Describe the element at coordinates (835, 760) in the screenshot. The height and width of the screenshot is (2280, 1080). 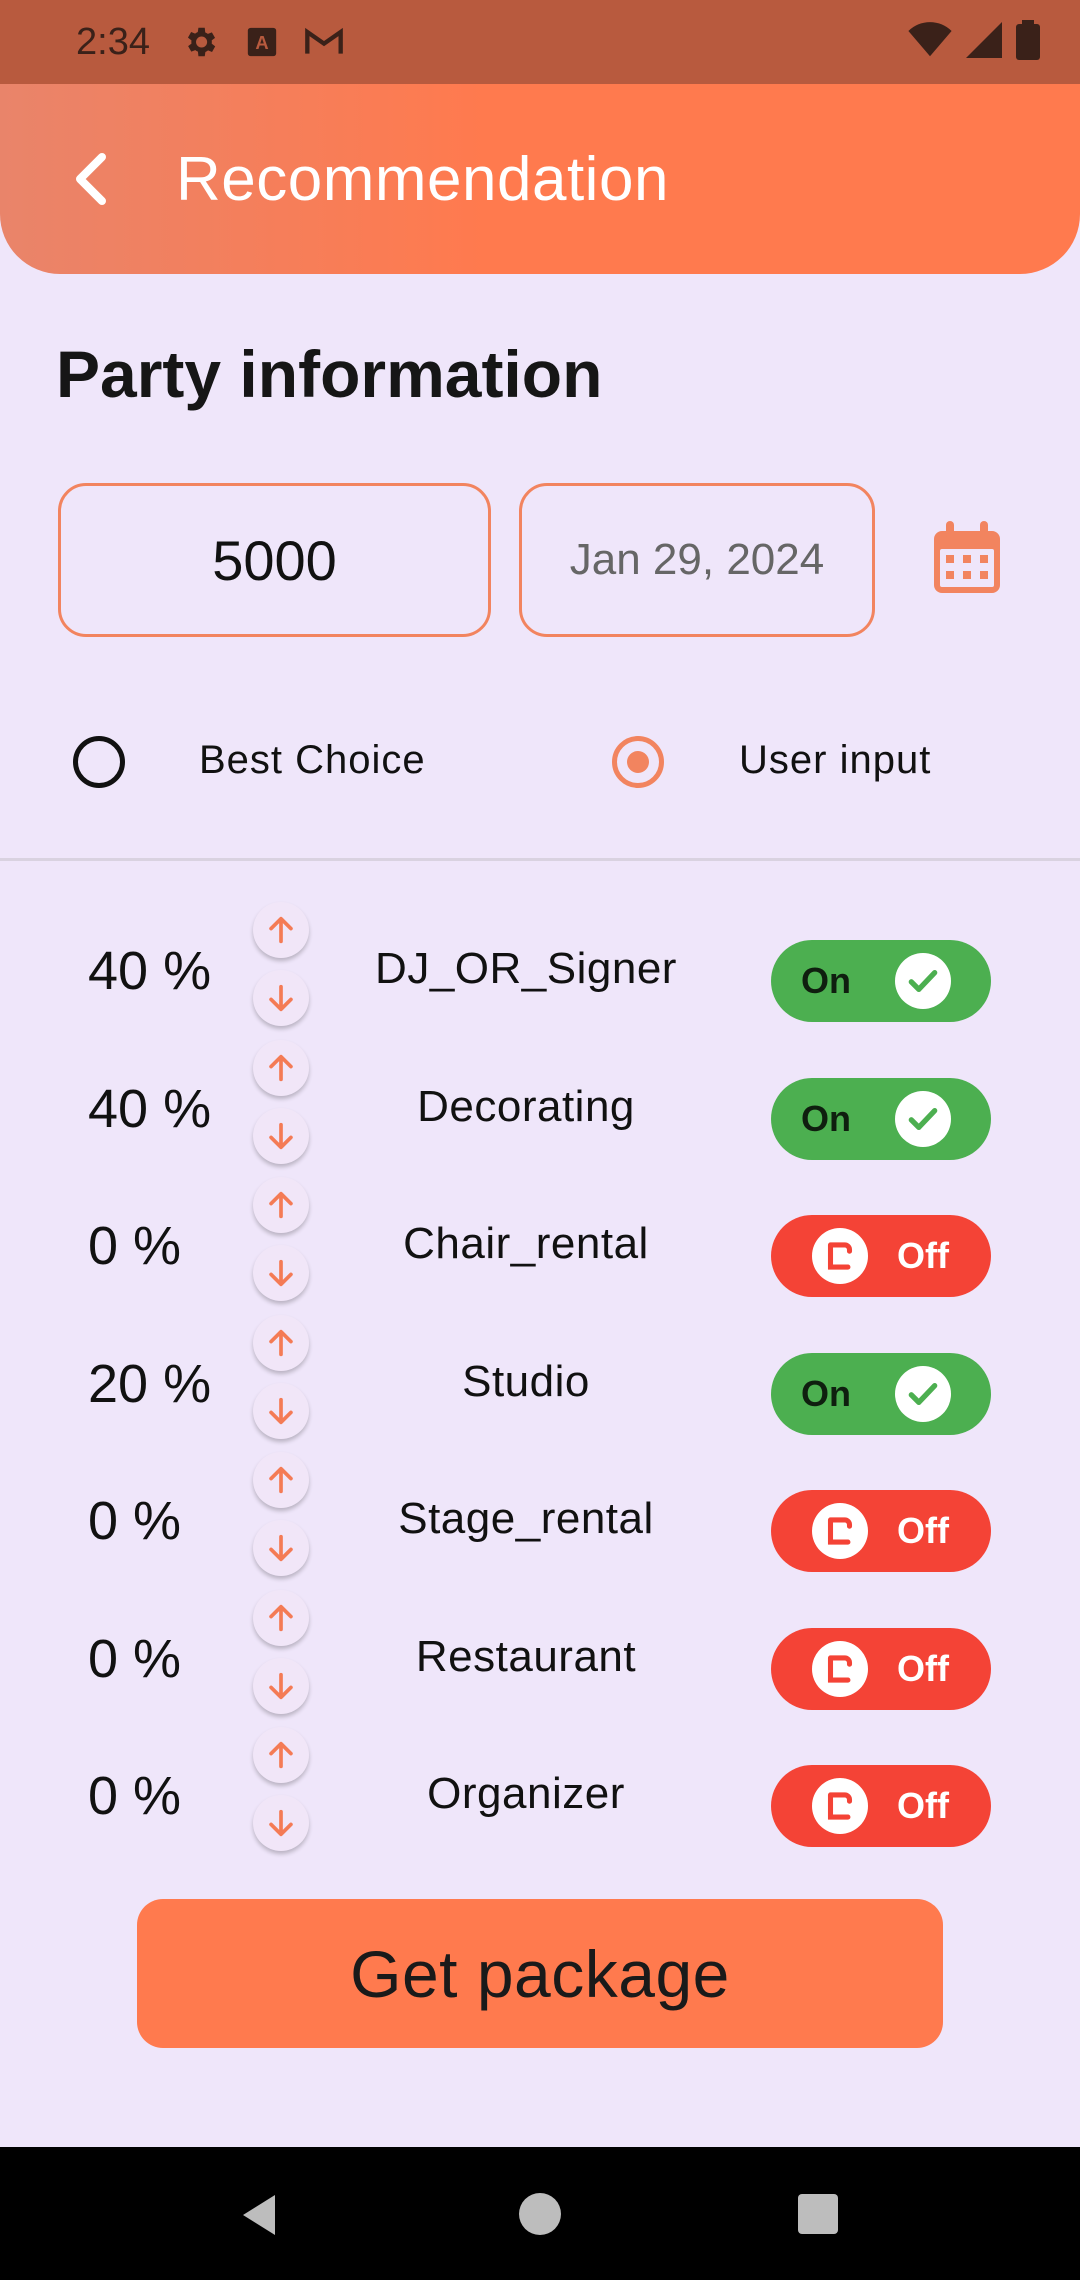
I see `user-input-label: User input` at that location.